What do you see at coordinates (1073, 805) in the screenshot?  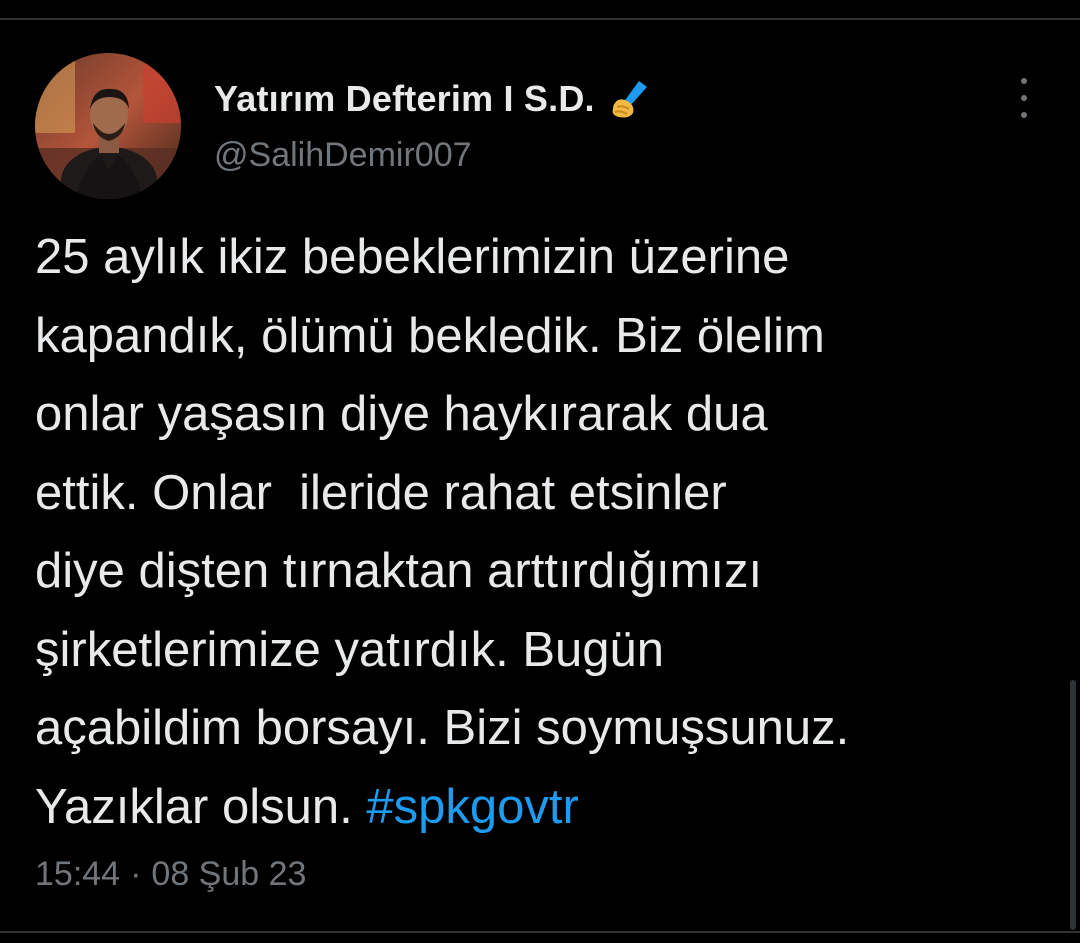 I see `scrollbar` at bounding box center [1073, 805].